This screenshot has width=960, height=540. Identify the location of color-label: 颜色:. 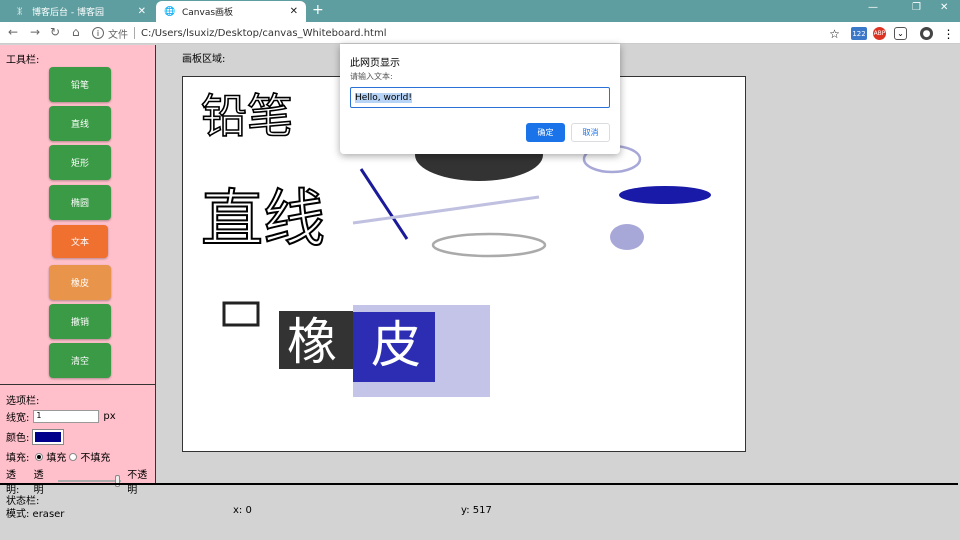
(18, 438).